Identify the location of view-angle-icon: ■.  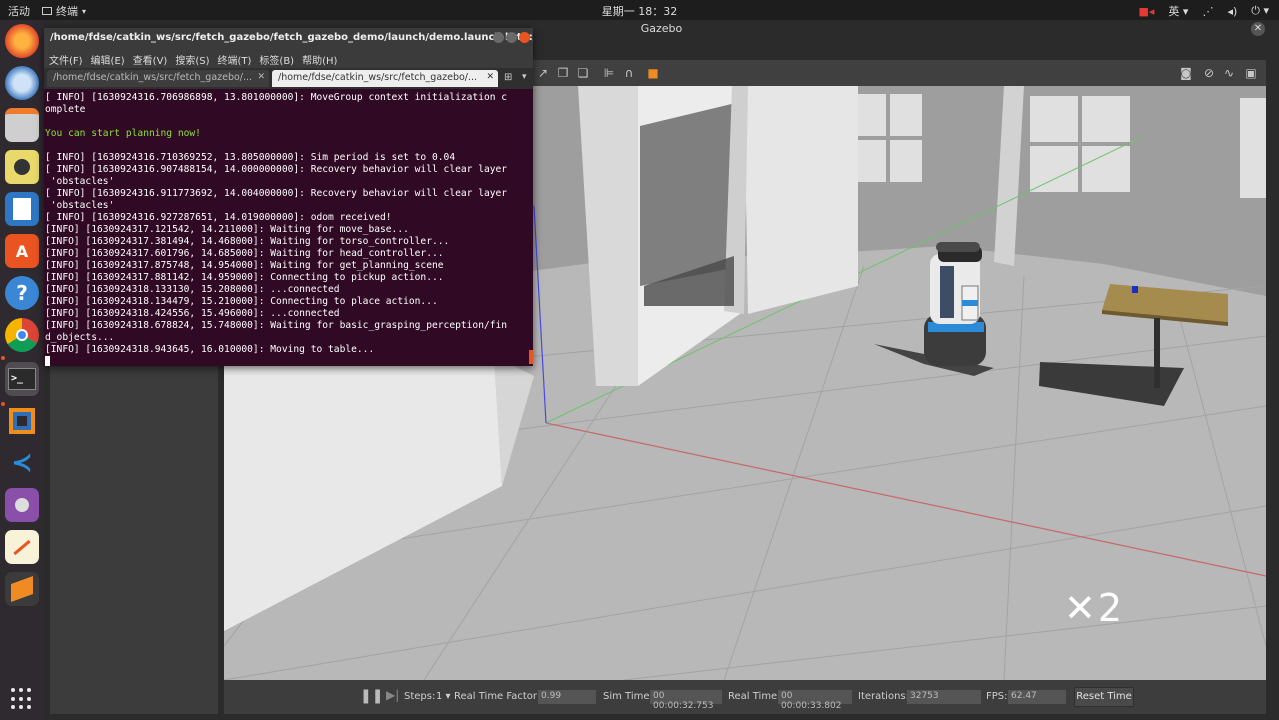
(653, 73).